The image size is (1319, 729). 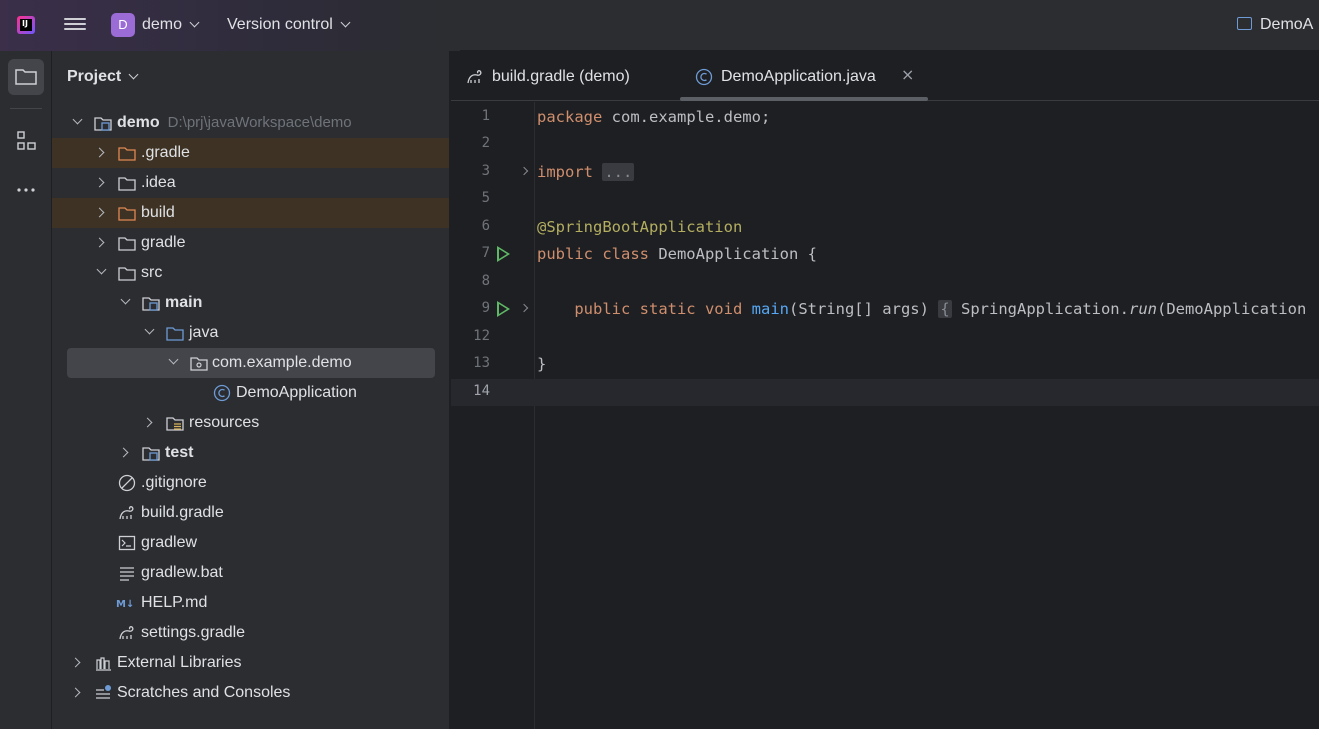 I want to click on tree-item-gradle-dir: .gradle, so click(x=250, y=153).